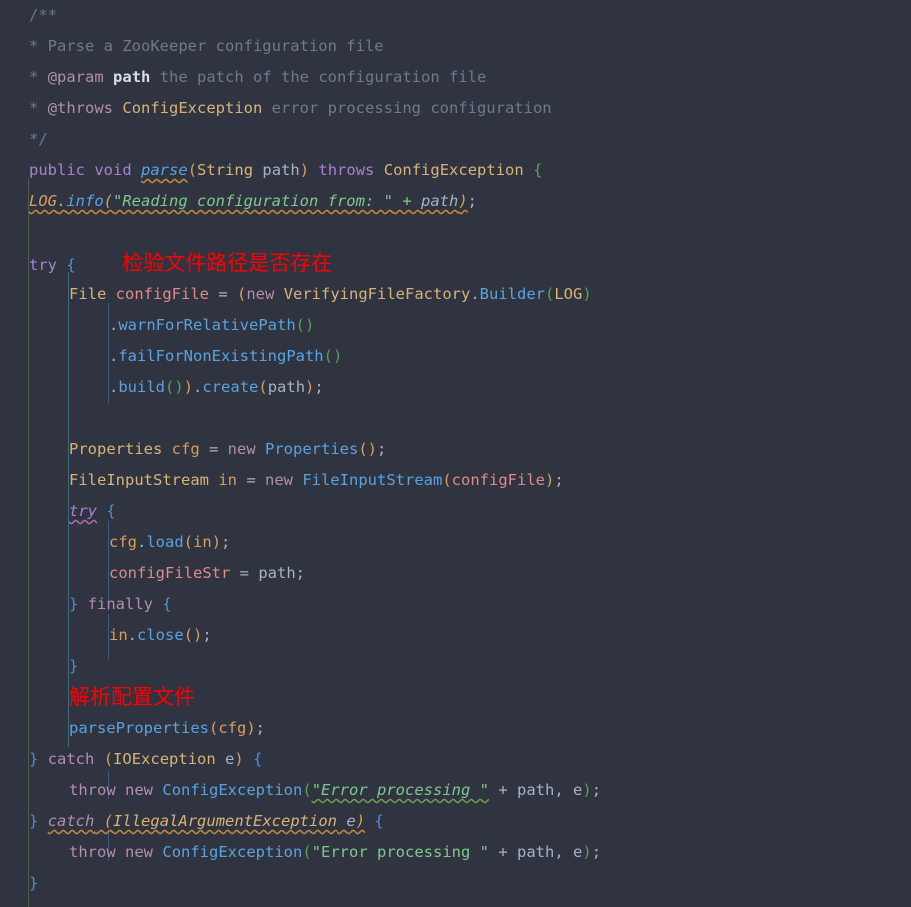 This screenshot has width=911, height=907. What do you see at coordinates (202, 542) in the screenshot?
I see `arg-in: in` at bounding box center [202, 542].